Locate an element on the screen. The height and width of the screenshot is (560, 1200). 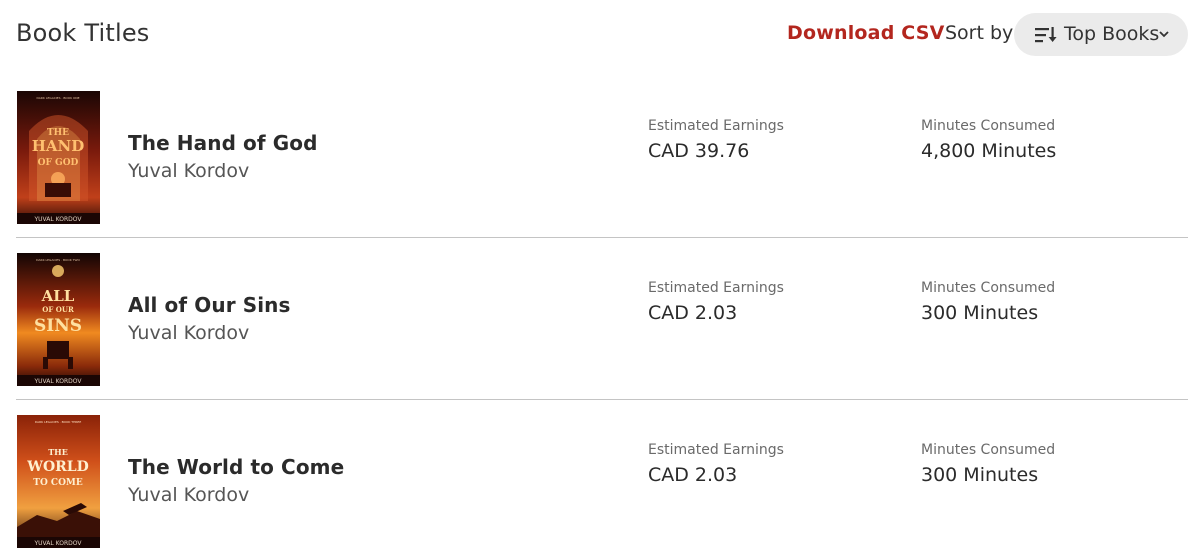
cover-title-line: ALL is located at coordinates (58, 296).